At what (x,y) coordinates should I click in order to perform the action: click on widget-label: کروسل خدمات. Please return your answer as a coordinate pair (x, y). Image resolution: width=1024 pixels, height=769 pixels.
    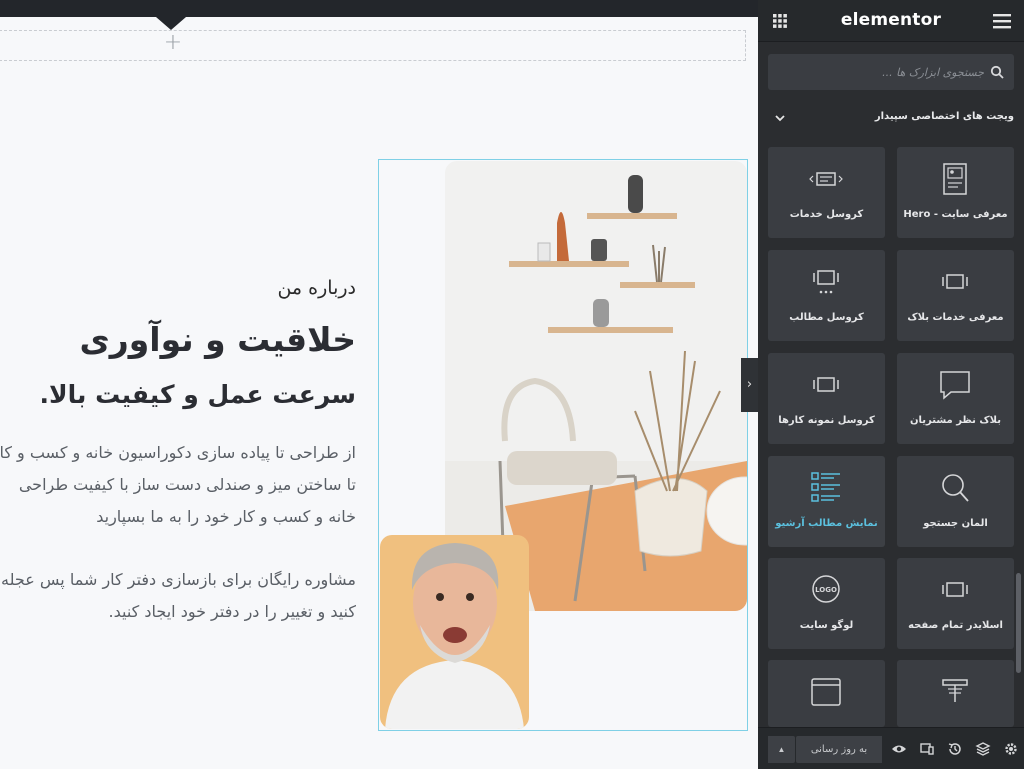
    Looking at the image, I should click on (826, 214).